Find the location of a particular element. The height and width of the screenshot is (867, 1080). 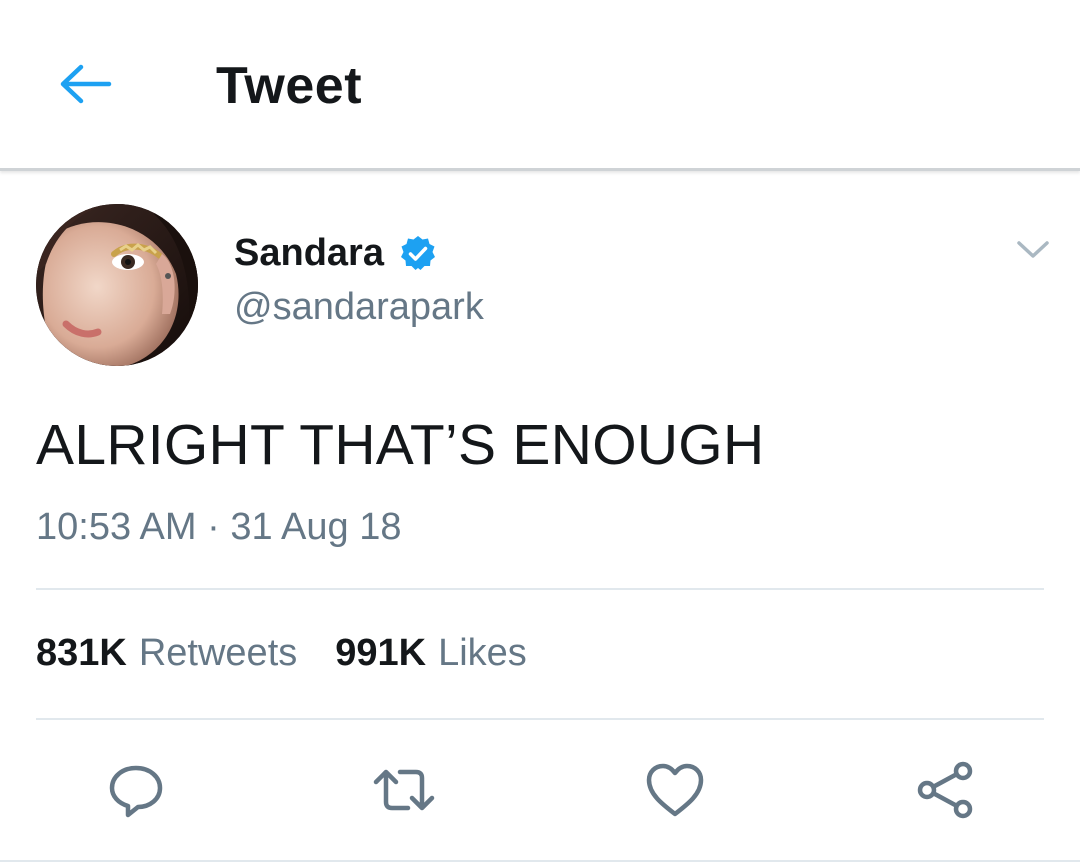

likes-stat: 991K Likes is located at coordinates (431, 653).